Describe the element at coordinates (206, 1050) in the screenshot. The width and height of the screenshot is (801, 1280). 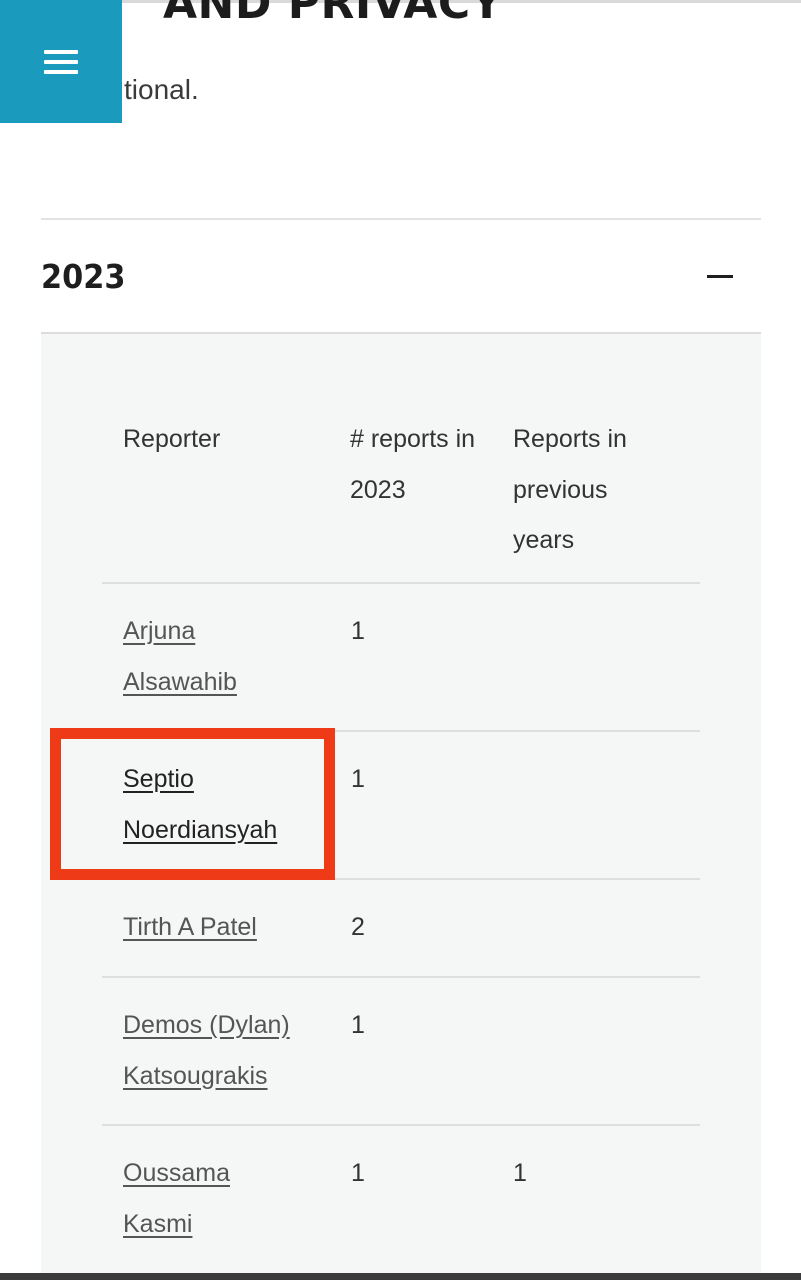
I see `reporter-link: Demos (Dylan) Katsougrakis` at that location.